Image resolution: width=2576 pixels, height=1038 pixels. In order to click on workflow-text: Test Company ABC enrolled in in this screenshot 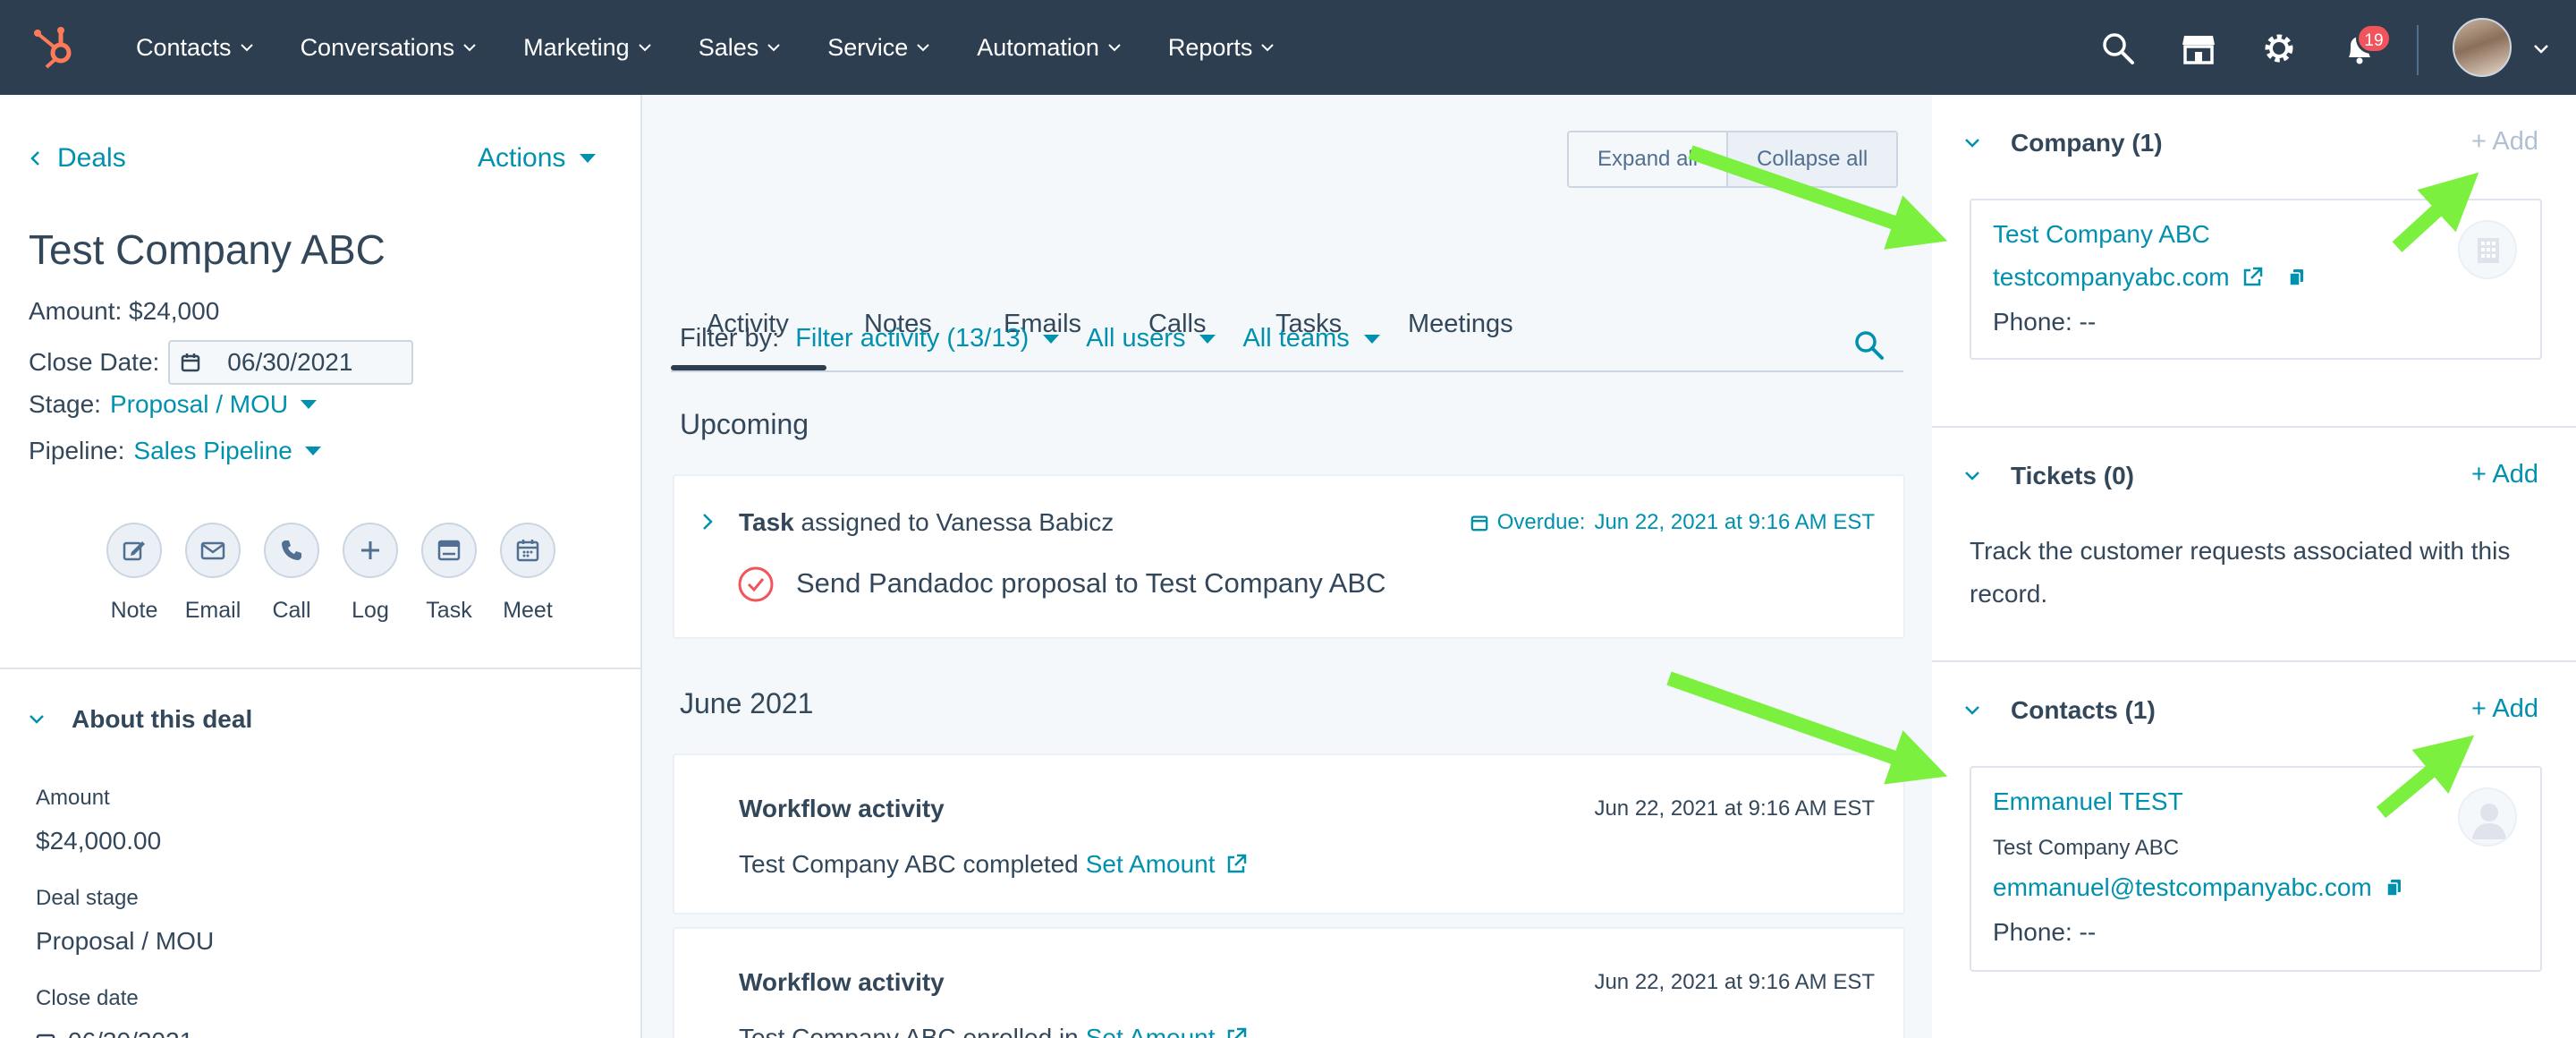, I will do `click(909, 1031)`.